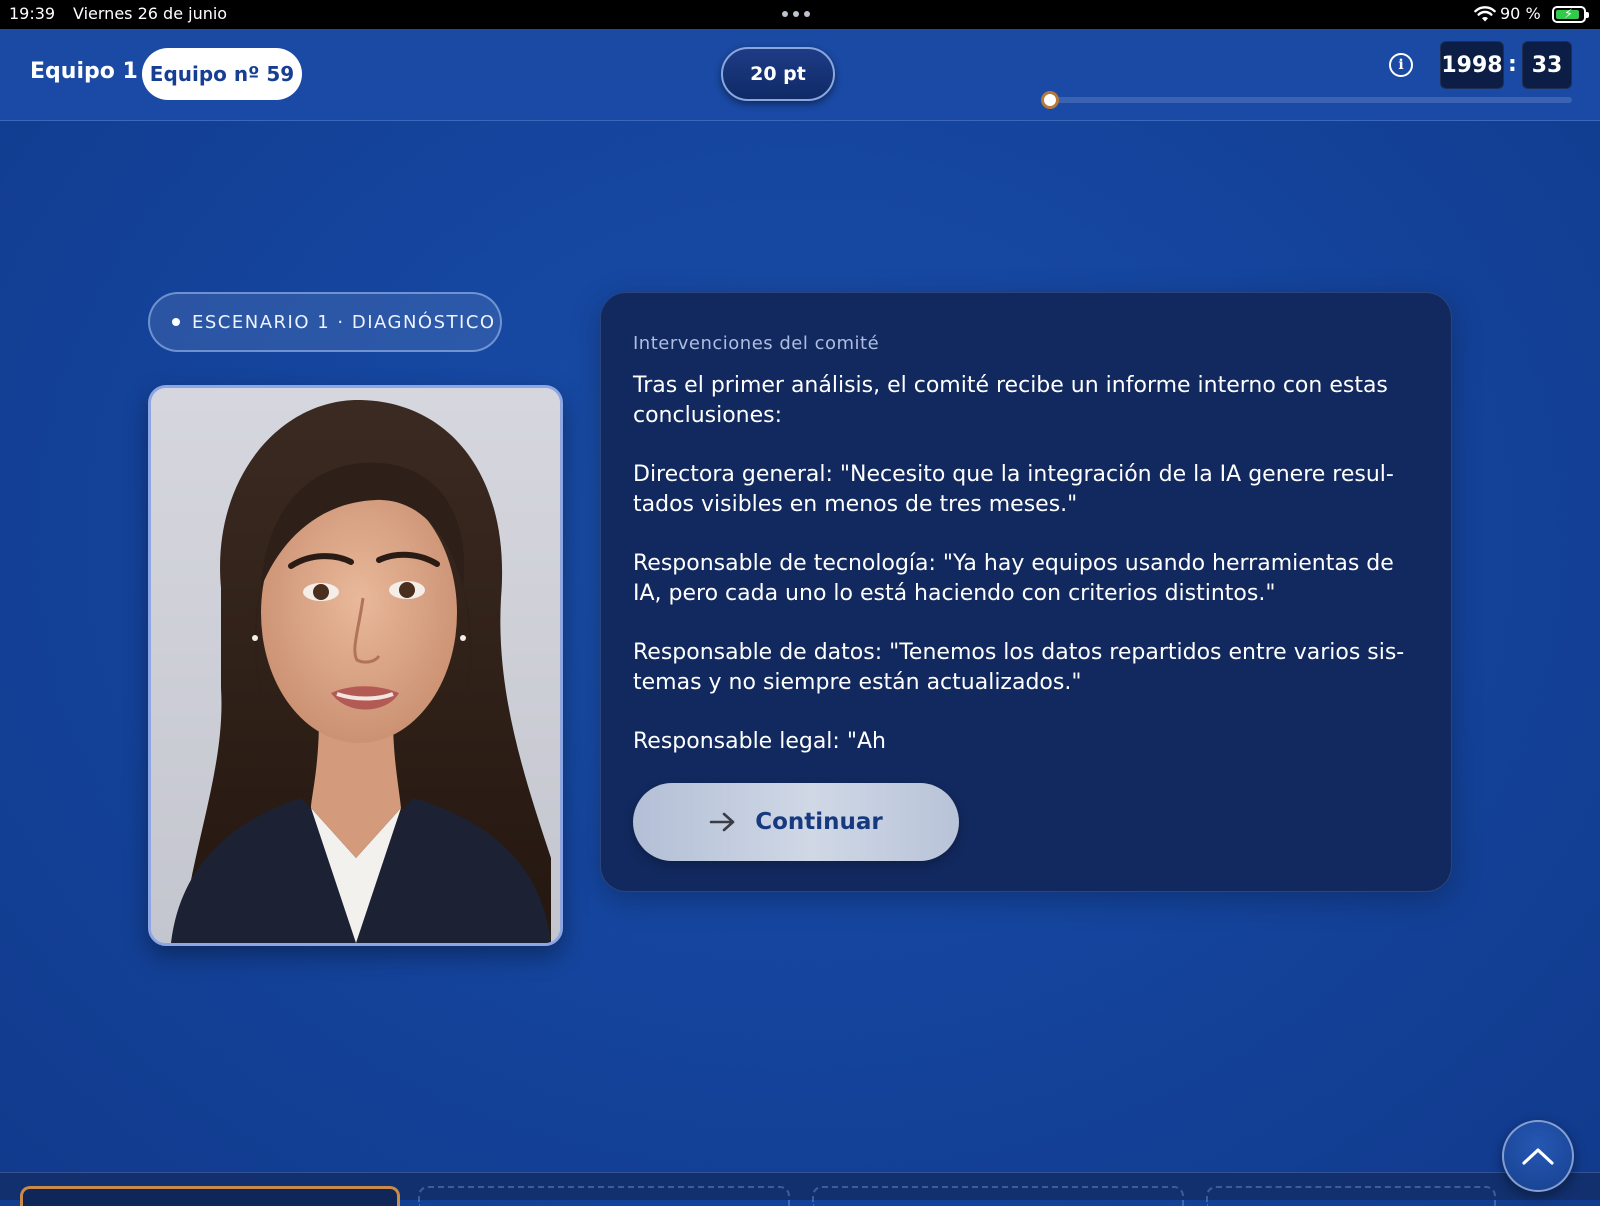 The width and height of the screenshot is (1600, 1206). I want to click on battery-charging-icon: ⚡, so click(1570, 14).